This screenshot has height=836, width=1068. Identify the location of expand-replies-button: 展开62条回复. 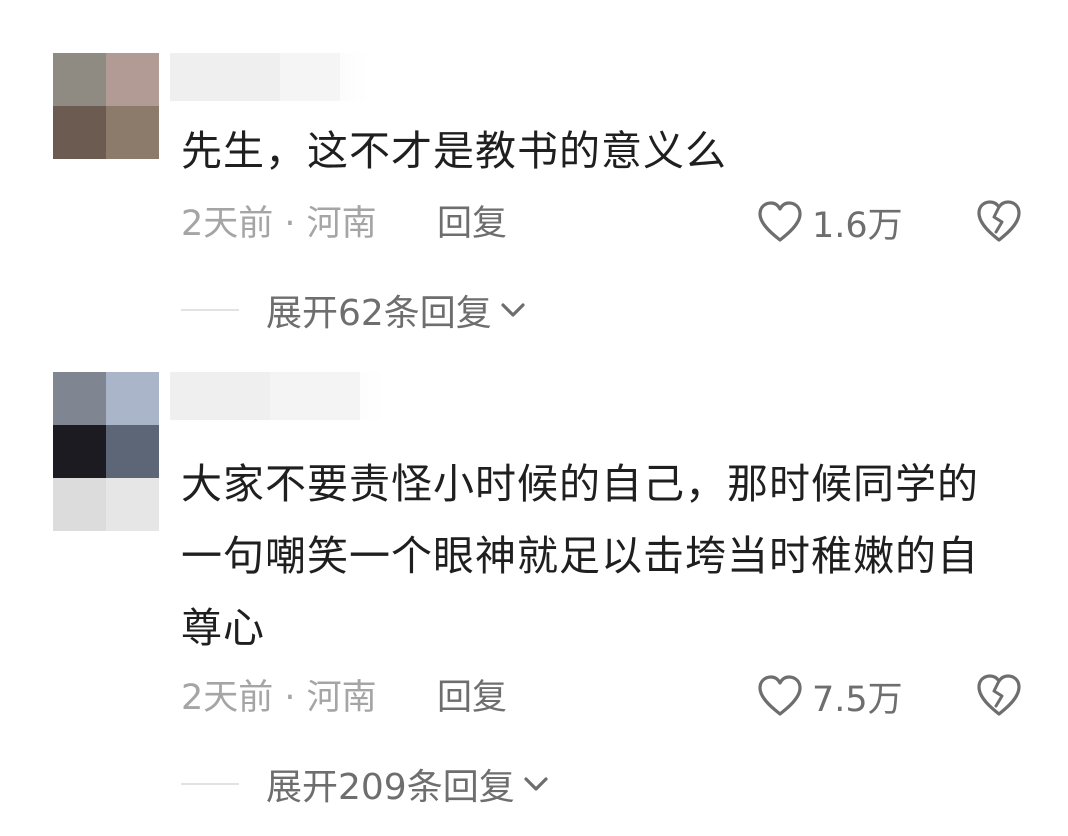
(354, 311).